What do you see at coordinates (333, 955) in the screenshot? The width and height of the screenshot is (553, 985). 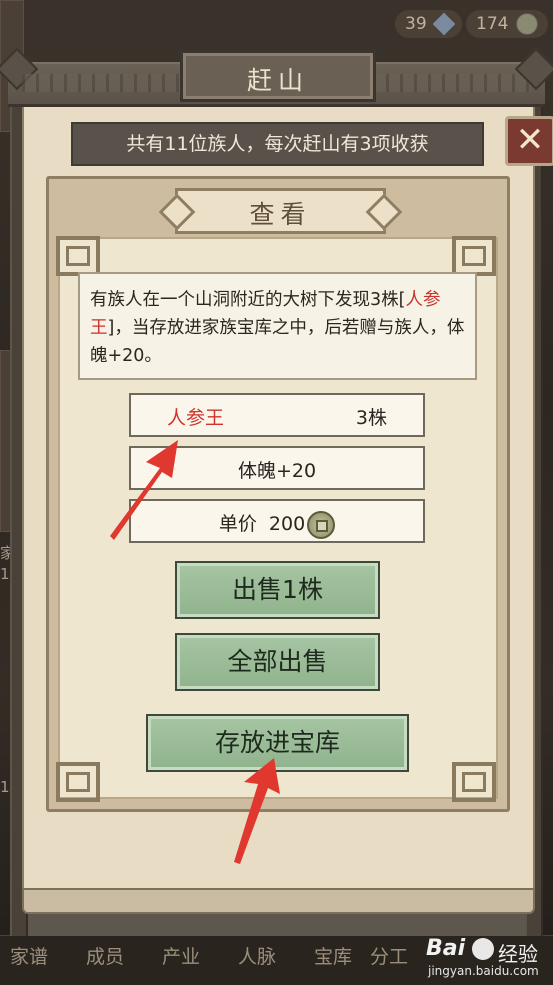 I see `nav-item-treasury: 宝库` at bounding box center [333, 955].